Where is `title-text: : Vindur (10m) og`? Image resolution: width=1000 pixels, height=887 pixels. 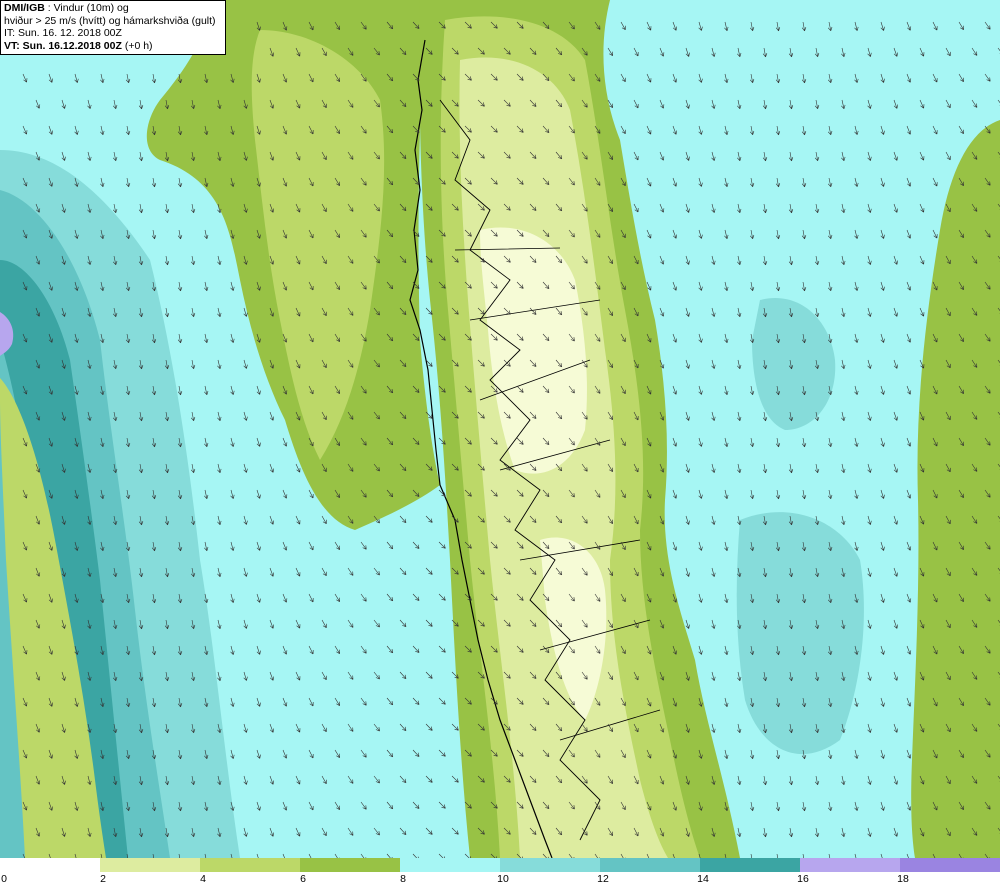 title-text: : Vindur (10m) og is located at coordinates (86, 8).